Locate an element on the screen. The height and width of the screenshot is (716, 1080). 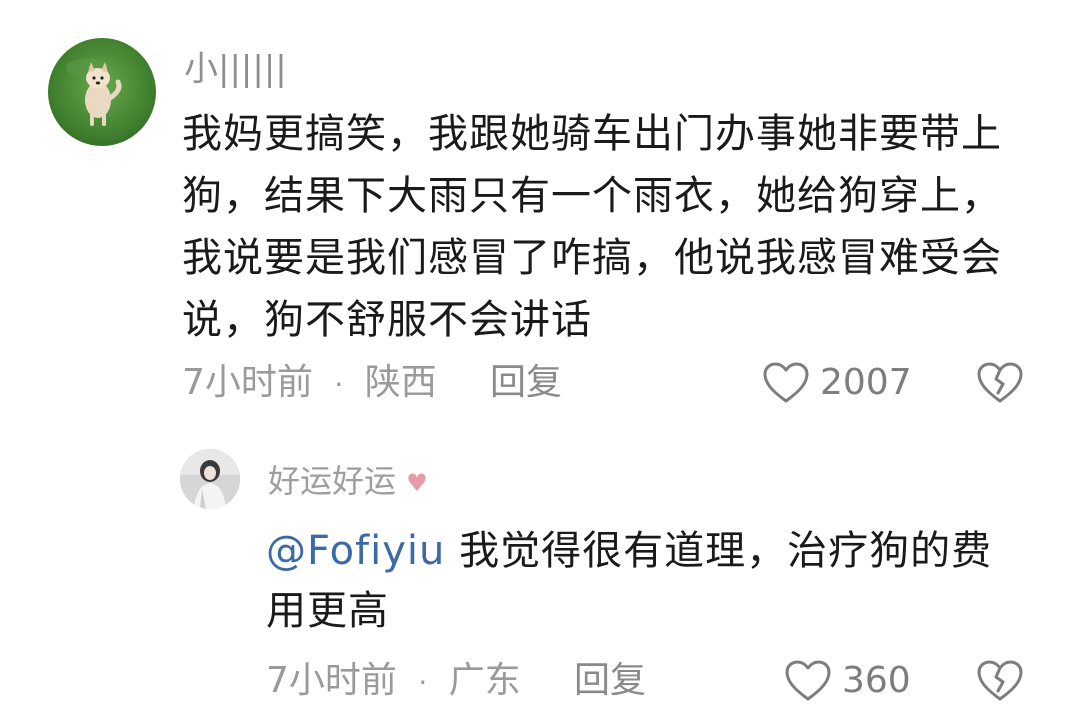
dog-avatar-image is located at coordinates (102, 92).